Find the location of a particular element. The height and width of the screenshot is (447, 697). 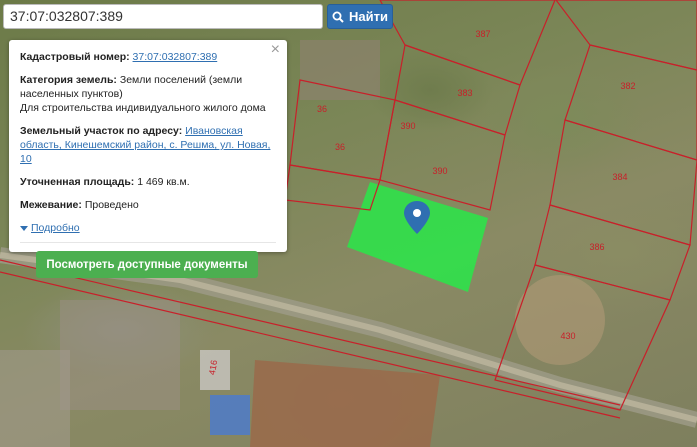

triangle-down-icon is located at coordinates (24, 228).